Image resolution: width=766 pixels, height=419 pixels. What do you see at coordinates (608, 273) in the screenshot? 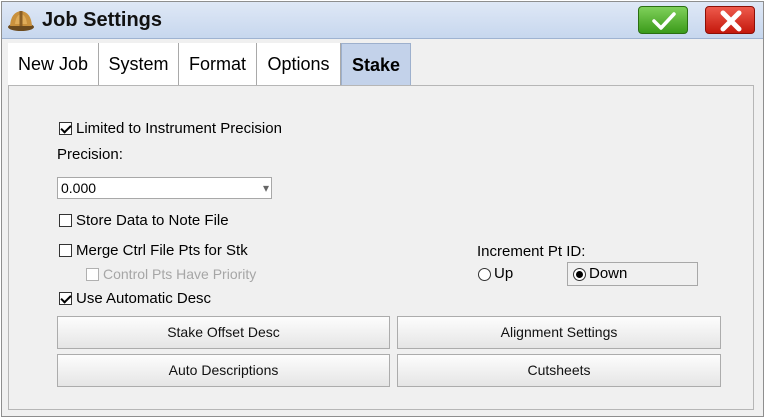
I see `increment-down-label: Down` at bounding box center [608, 273].